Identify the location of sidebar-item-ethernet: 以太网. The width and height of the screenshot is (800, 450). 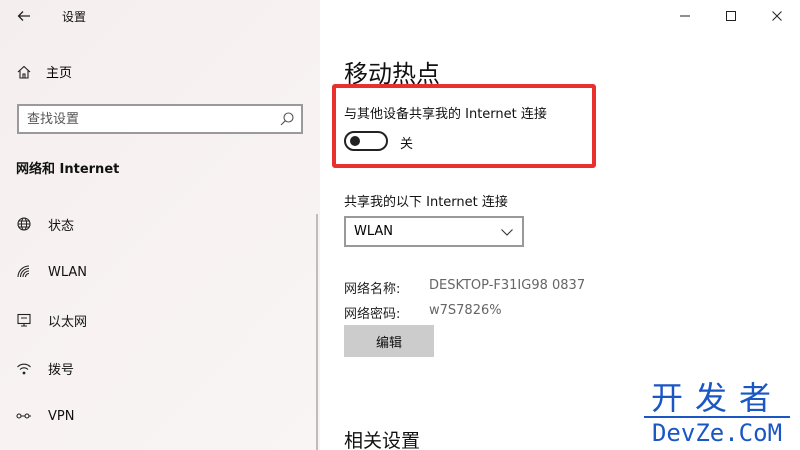
(160, 320).